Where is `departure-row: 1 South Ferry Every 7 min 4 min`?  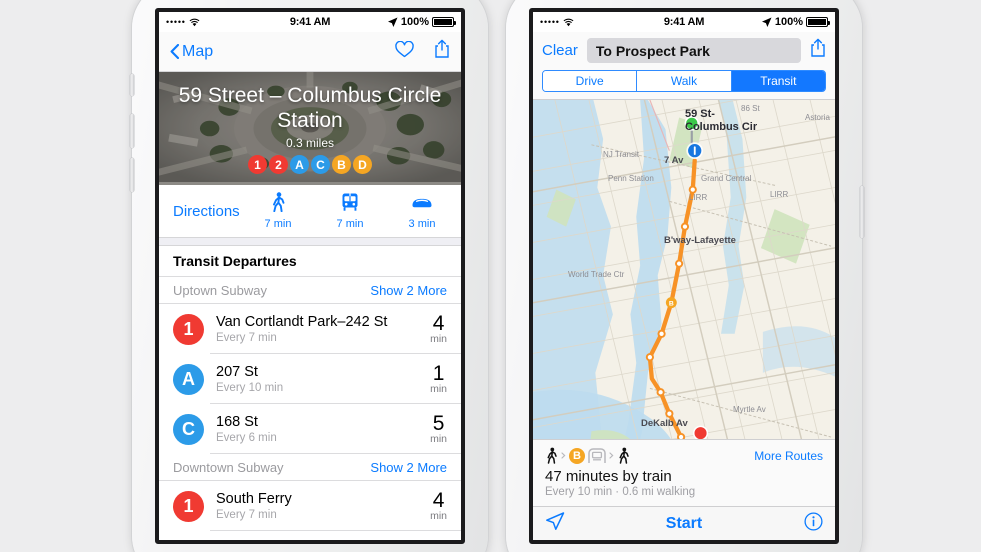 departure-row: 1 South Ferry Every 7 min 4 min is located at coordinates (310, 506).